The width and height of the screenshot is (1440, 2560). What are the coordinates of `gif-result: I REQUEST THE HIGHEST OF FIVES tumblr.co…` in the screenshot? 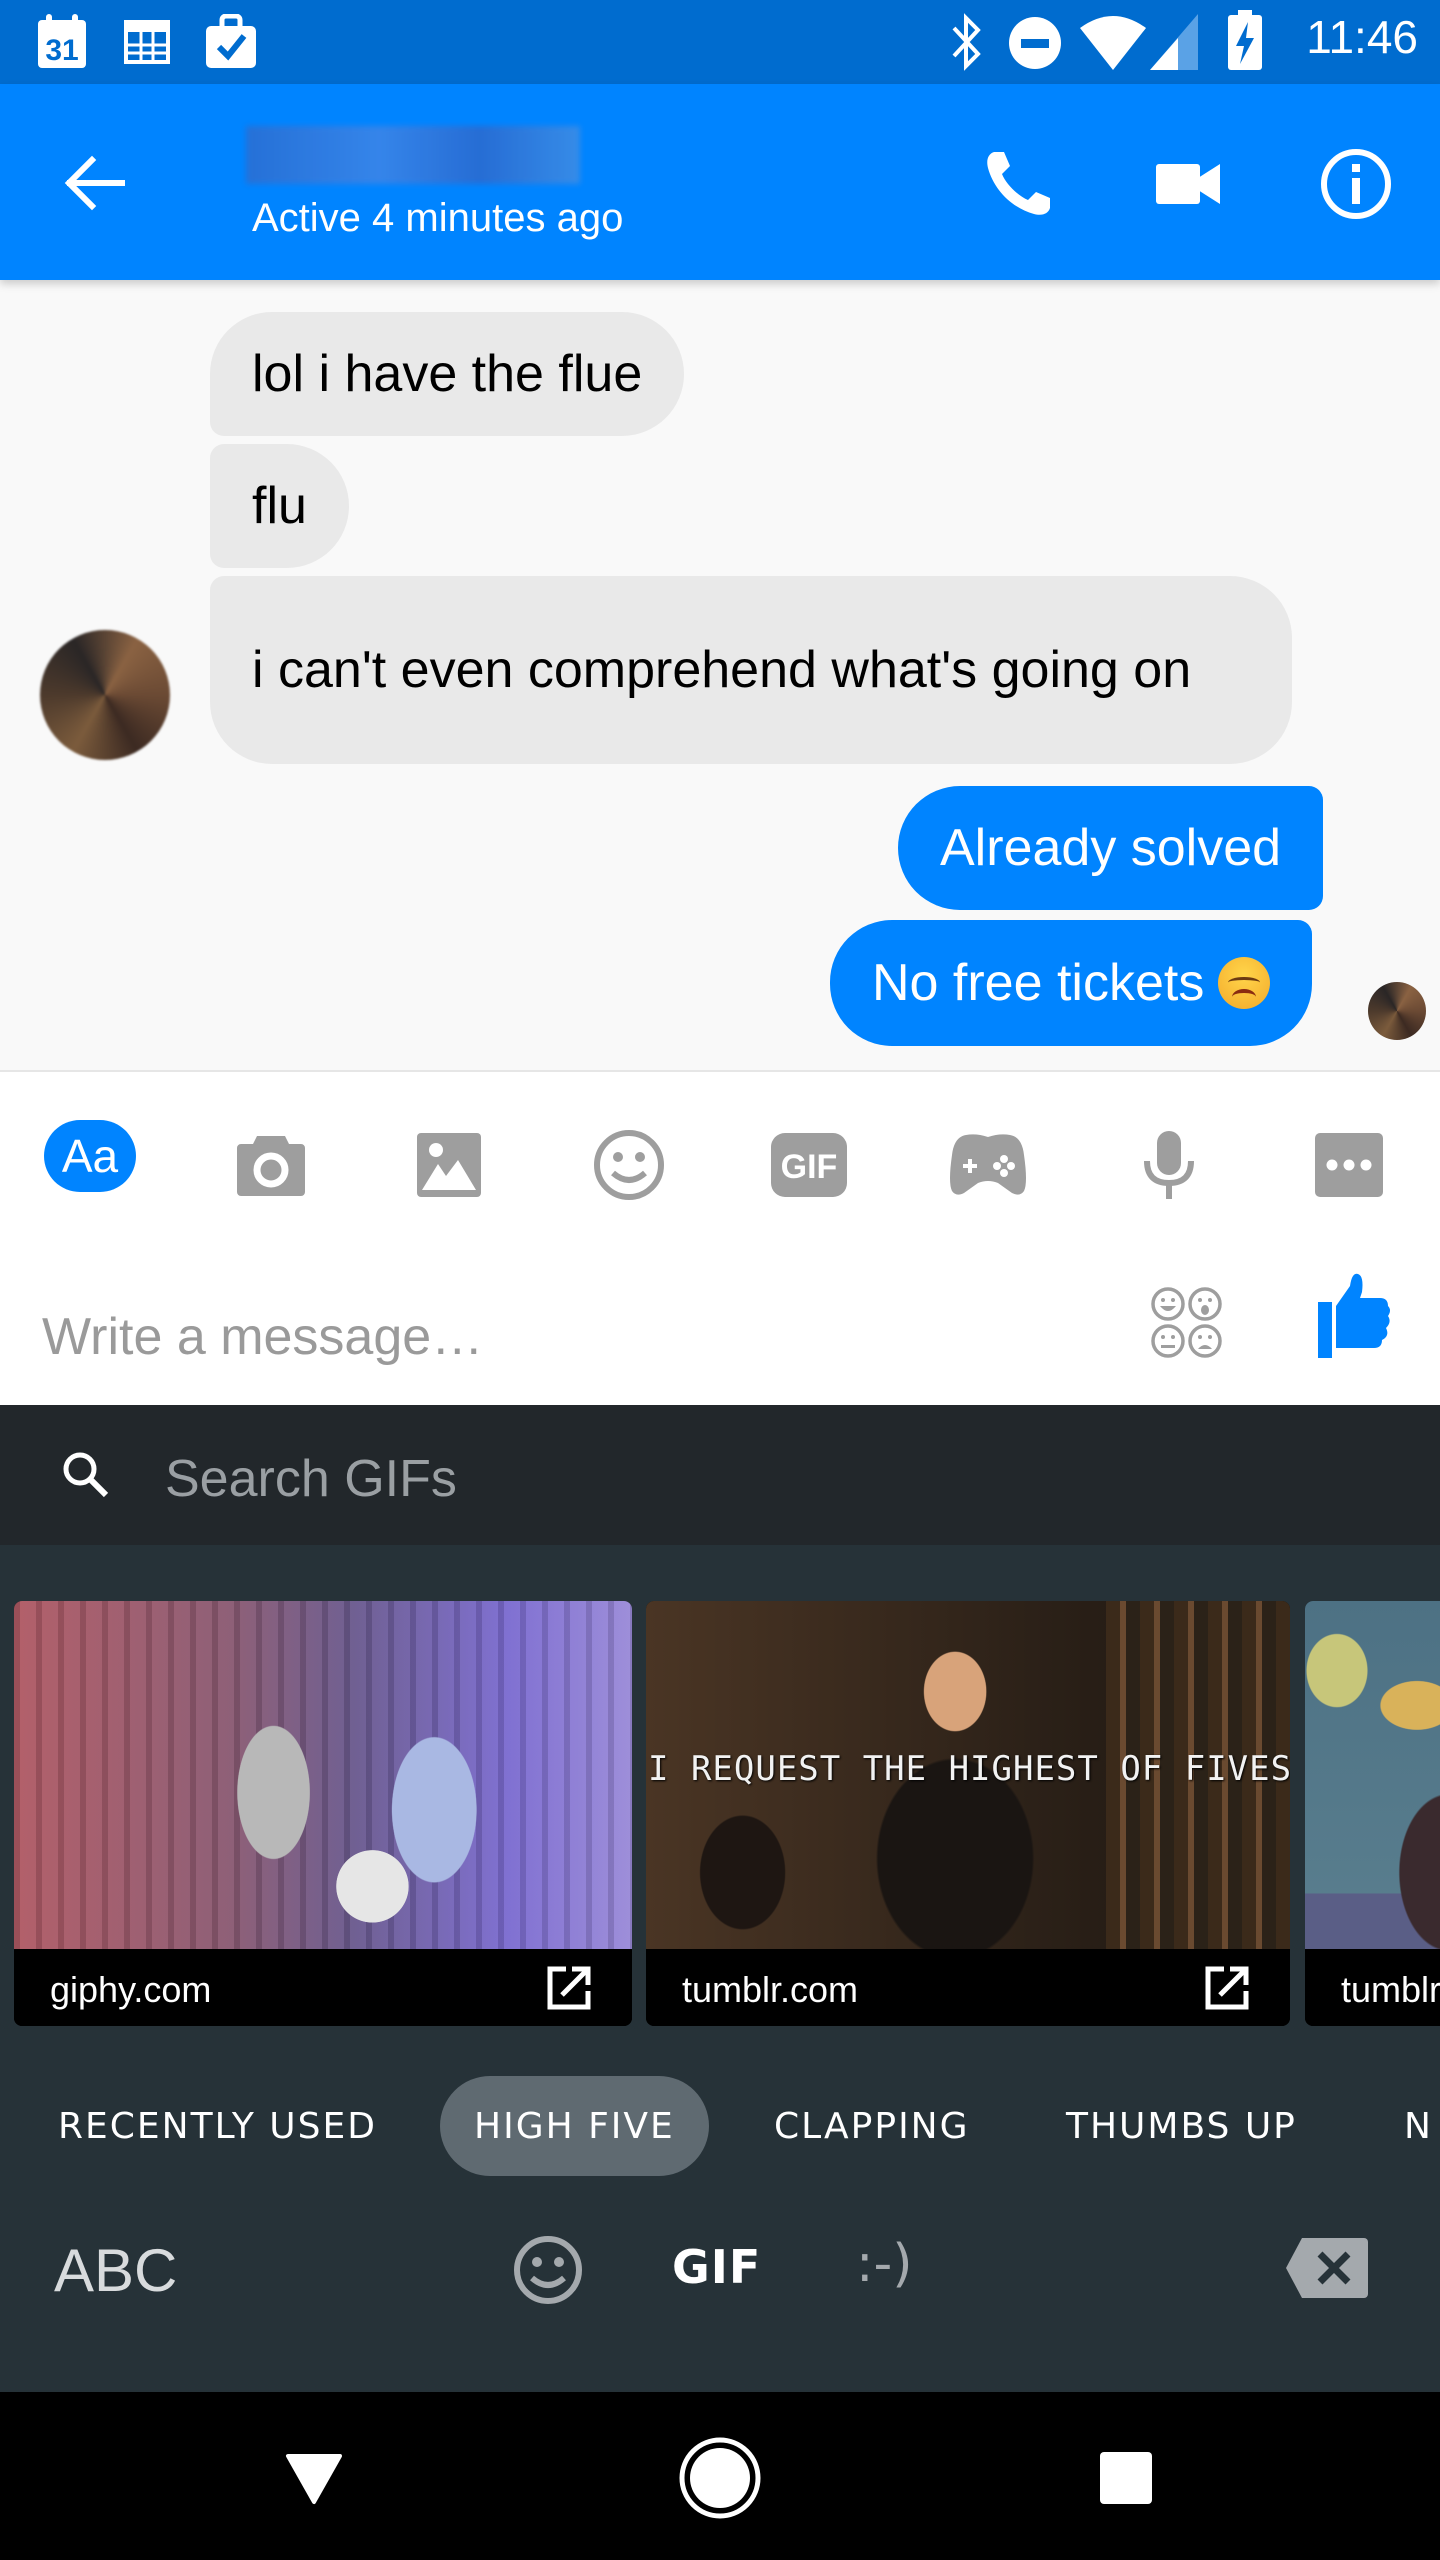 It's located at (968, 1813).